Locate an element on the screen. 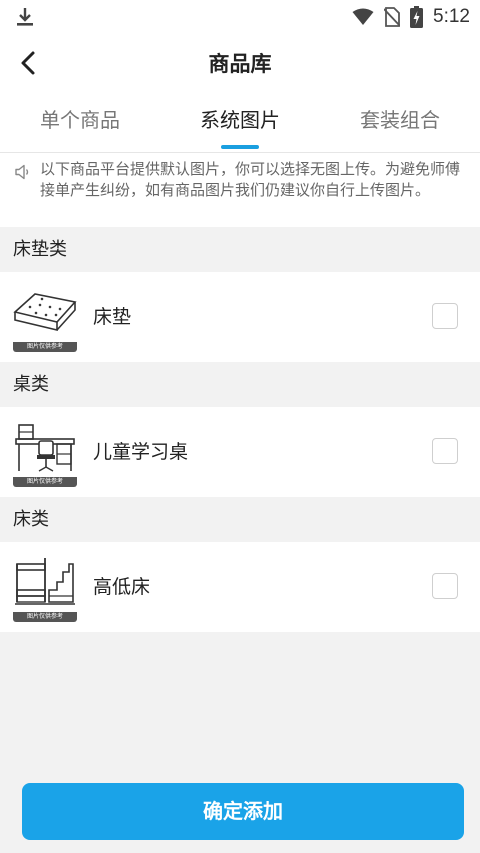  mattress-thumbnail: 图片仅供参考 is located at coordinates (45, 317).